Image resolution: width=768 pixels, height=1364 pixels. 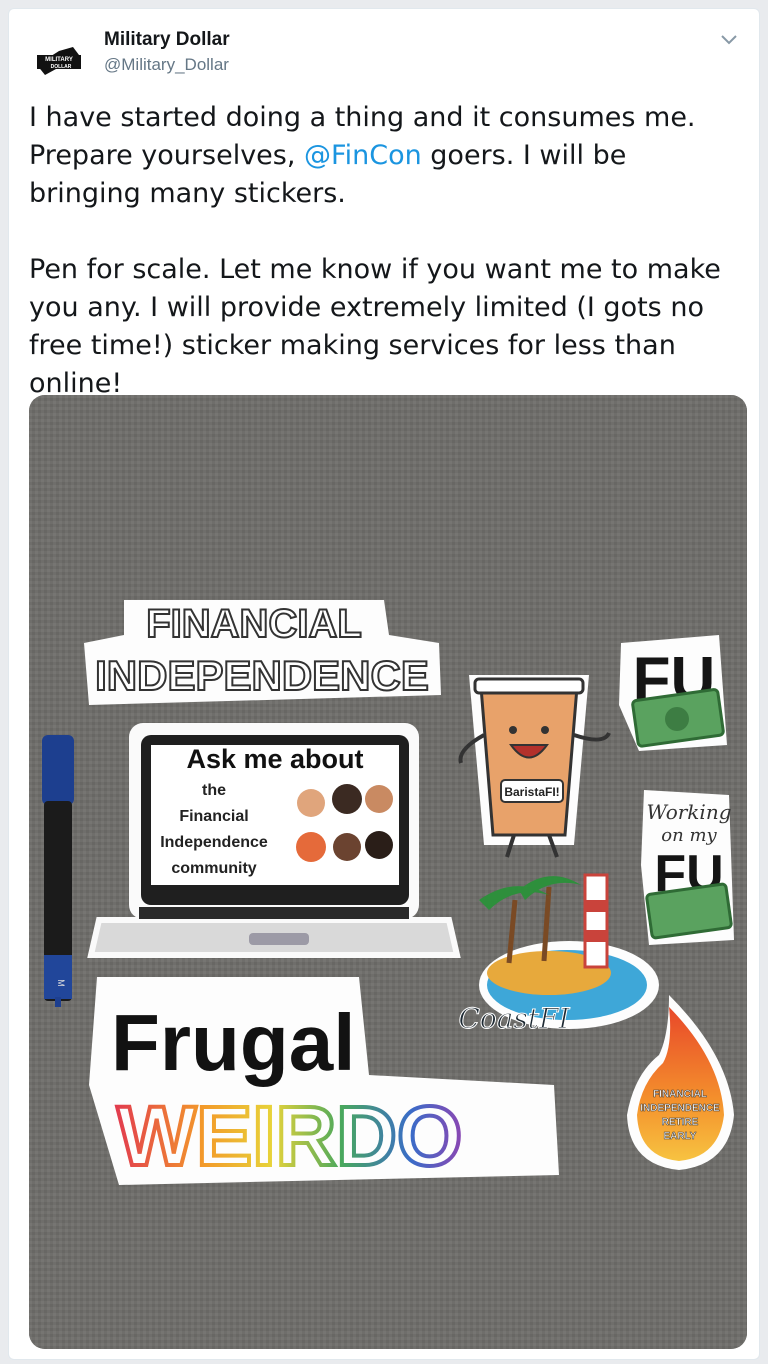 What do you see at coordinates (61, 983) in the screenshot?
I see `pen-text: M` at bounding box center [61, 983].